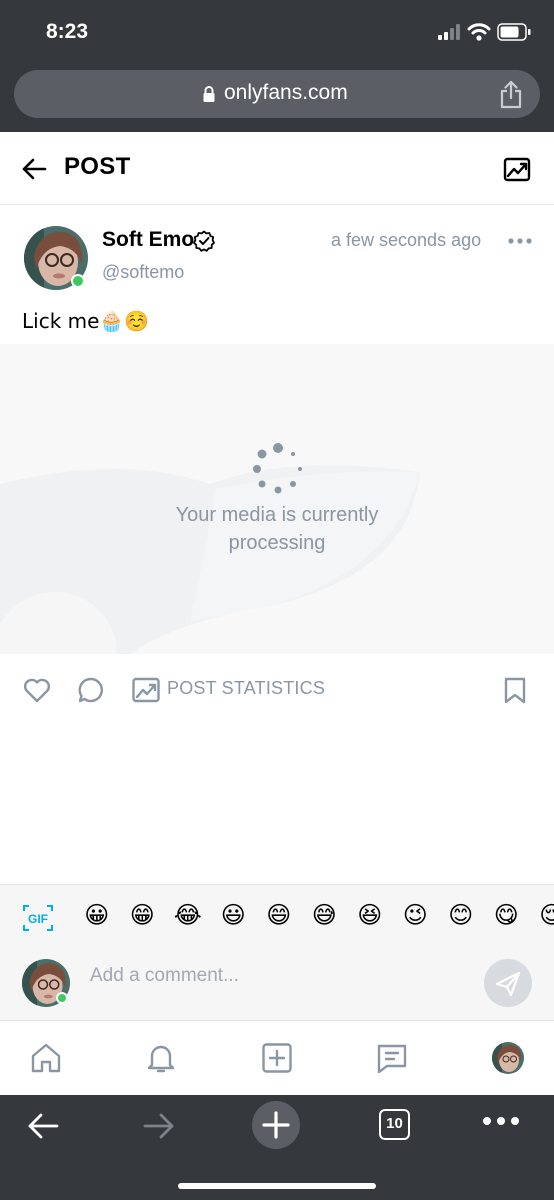 This screenshot has height=1200, width=554. I want to click on post-timestamp: a few seconds ago, so click(406, 240).